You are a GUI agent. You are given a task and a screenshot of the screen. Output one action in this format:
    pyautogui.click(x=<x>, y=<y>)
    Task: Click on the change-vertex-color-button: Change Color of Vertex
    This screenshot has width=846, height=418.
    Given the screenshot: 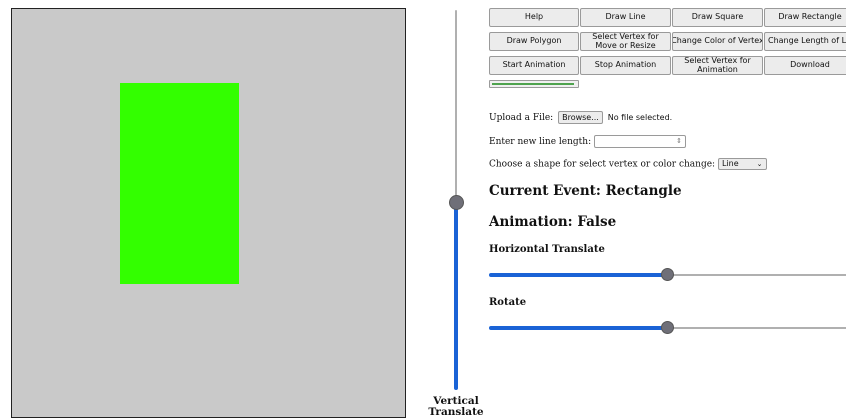 What is the action you would take?
    pyautogui.click(x=717, y=41)
    